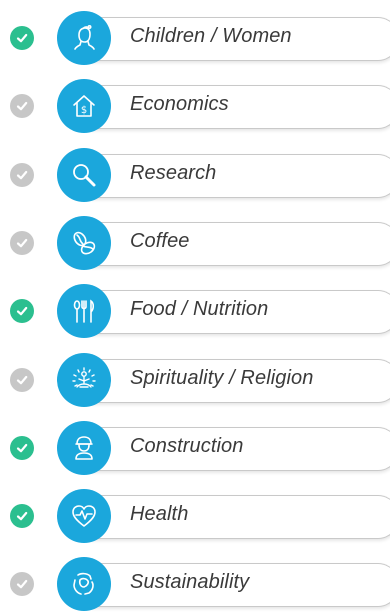 The image size is (390, 614). What do you see at coordinates (84, 175) in the screenshot?
I see `magnifier-icon` at bounding box center [84, 175].